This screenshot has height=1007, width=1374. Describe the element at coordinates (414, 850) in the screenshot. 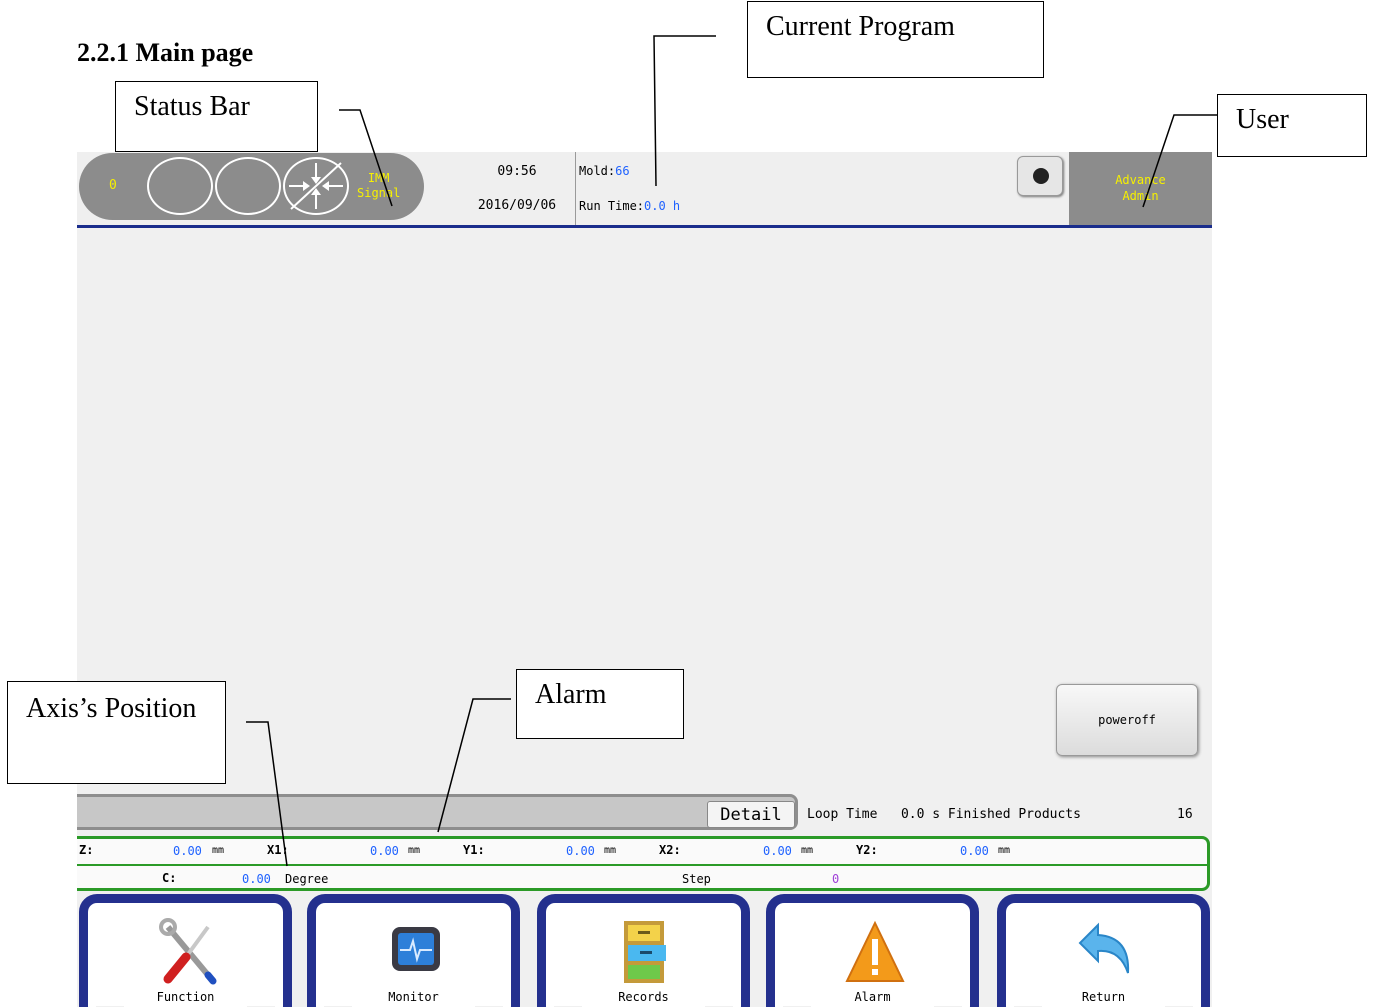

I see `x1-axis-unit: mm` at that location.